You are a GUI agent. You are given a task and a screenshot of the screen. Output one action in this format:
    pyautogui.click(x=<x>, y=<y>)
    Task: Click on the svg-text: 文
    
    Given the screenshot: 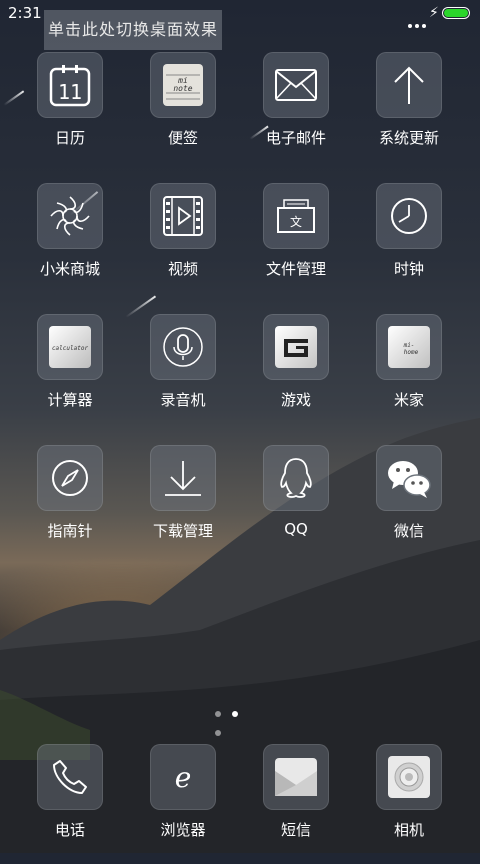 What is the action you would take?
    pyautogui.click(x=296, y=221)
    